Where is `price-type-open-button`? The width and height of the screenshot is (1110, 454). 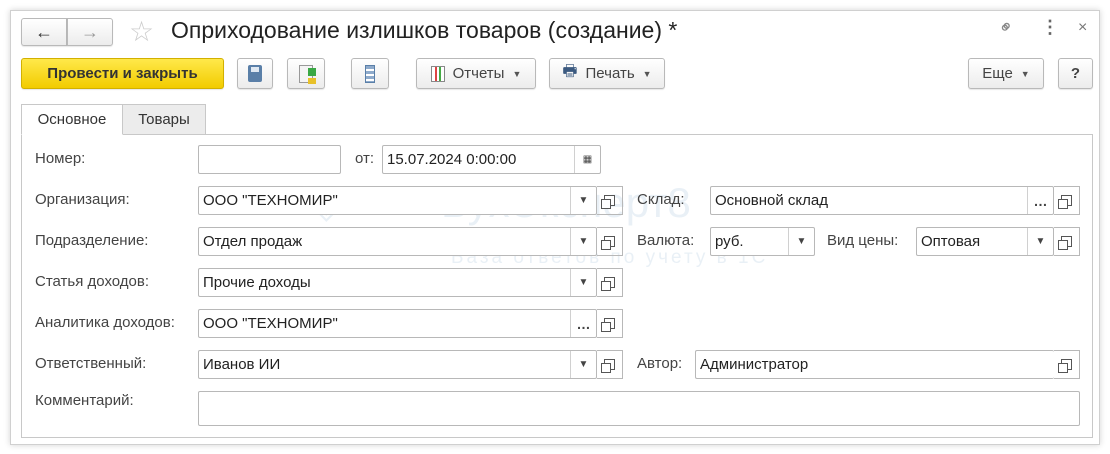
price-type-open-button is located at coordinates (1067, 241).